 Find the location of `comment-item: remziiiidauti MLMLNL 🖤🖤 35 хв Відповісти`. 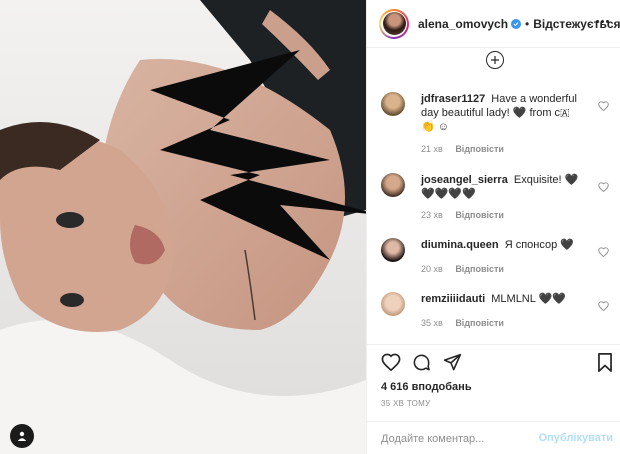

comment-item: remziiiidauti MLMLNL 🖤🖤 35 хв Відповісти is located at coordinates (497, 312).